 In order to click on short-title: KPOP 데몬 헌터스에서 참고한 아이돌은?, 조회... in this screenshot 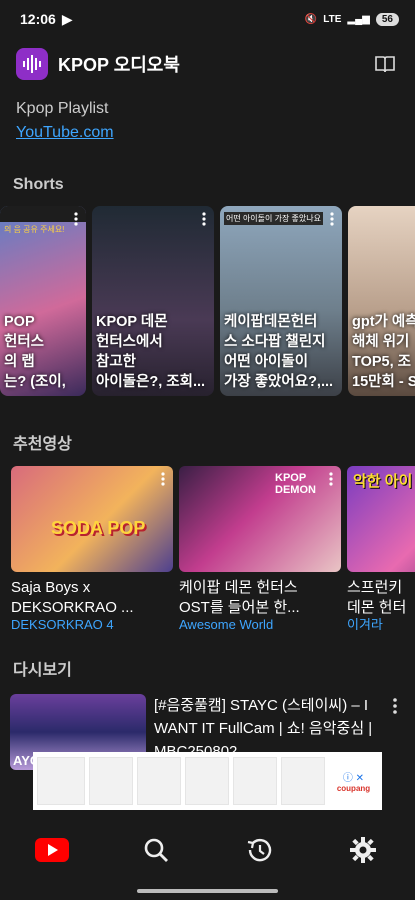, I will do `click(151, 352)`.